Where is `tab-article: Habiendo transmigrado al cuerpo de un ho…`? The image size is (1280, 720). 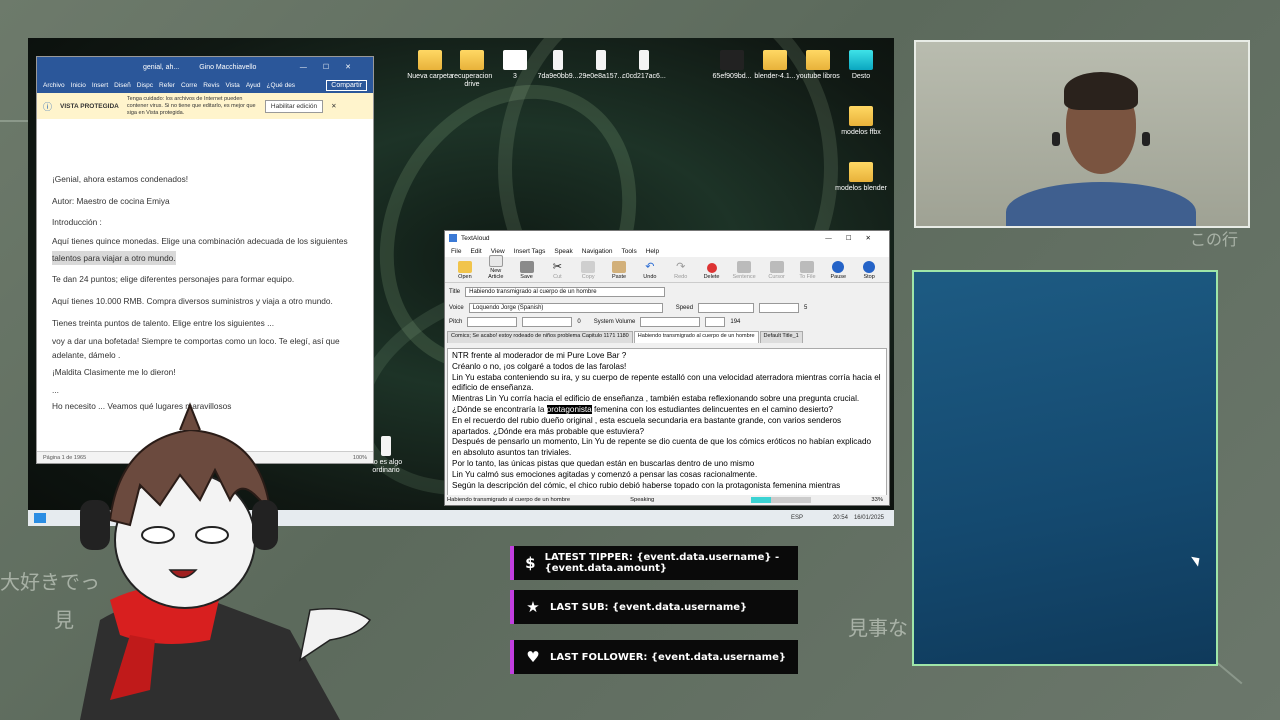 tab-article: Habiendo transmigrado al cuerpo de un ho… is located at coordinates (696, 337).